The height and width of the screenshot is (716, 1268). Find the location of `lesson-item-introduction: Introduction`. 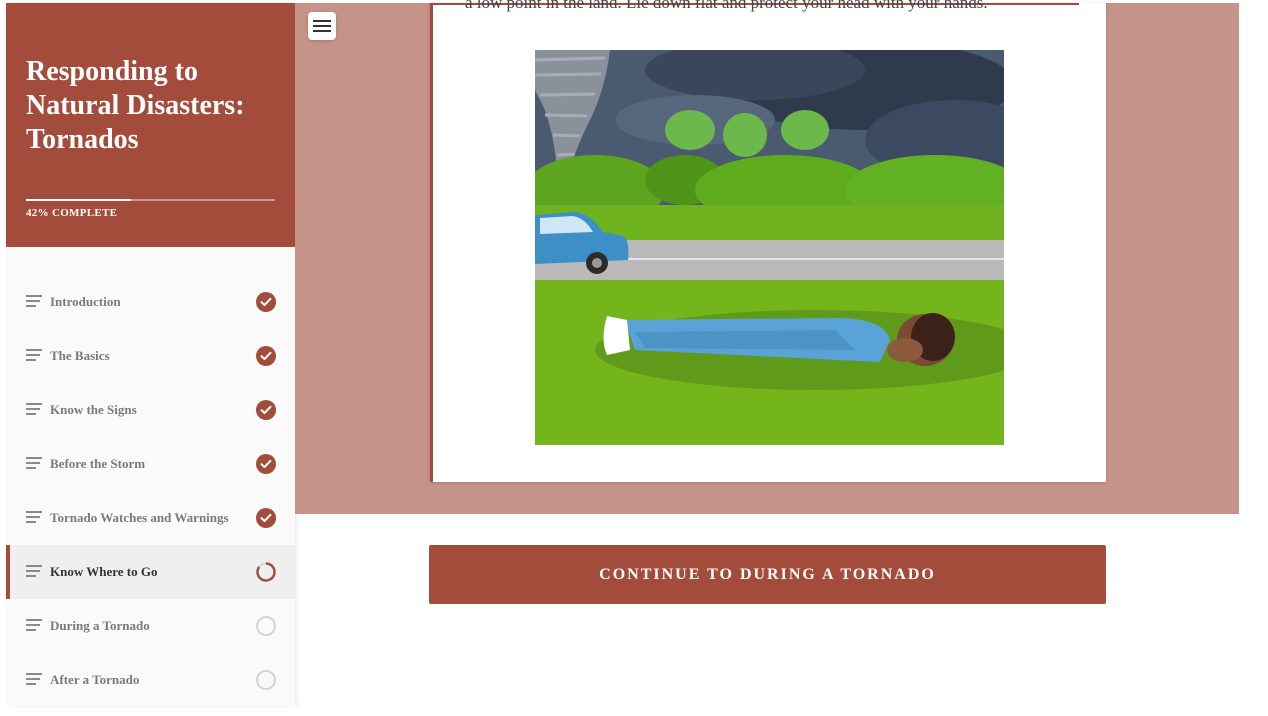

lesson-item-introduction: Introduction is located at coordinates (150, 302).